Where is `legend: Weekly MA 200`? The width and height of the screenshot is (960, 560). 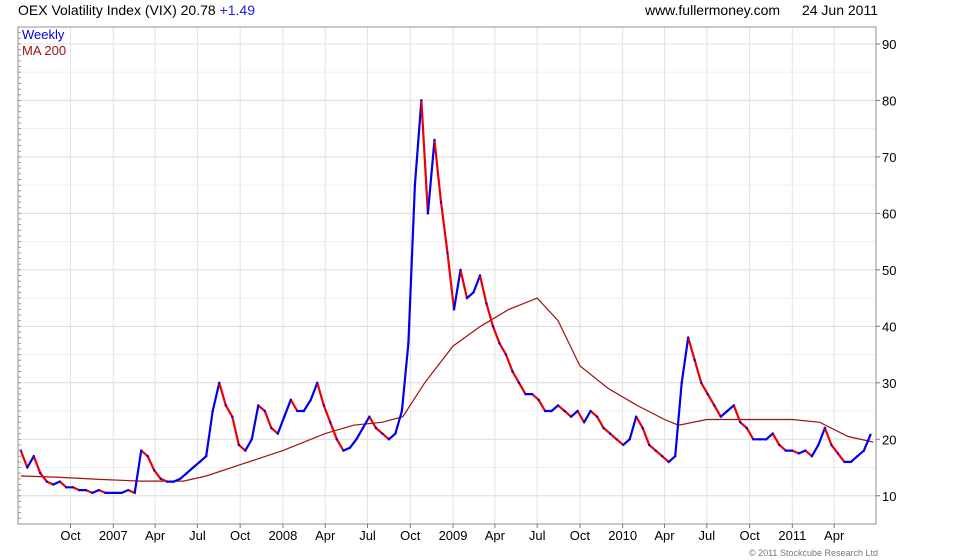
legend: Weekly MA 200 is located at coordinates (44, 42).